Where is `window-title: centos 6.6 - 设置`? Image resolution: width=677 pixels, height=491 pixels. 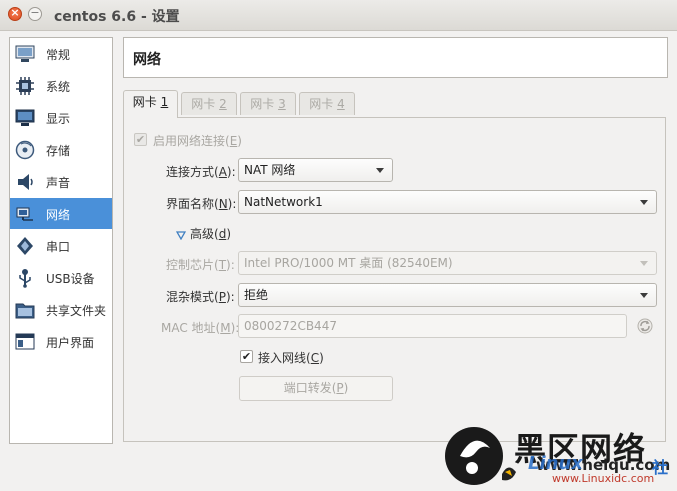 window-title: centos 6.6 - 设置 is located at coordinates (117, 17).